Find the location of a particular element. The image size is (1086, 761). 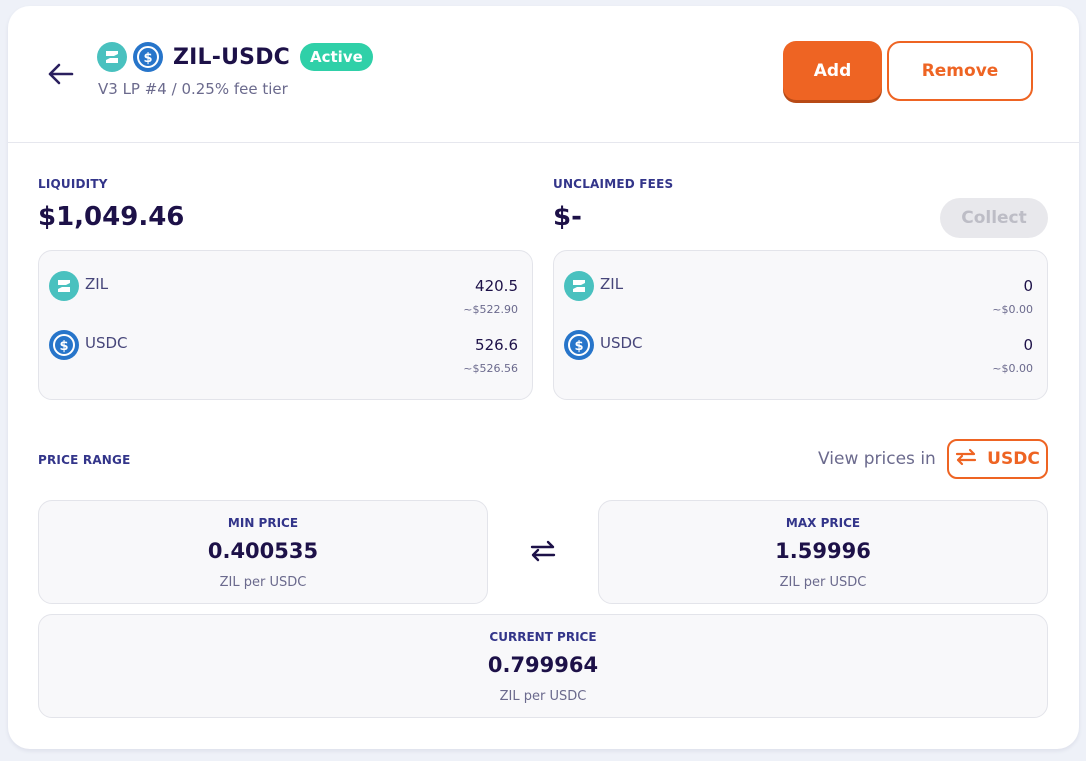

add-button: Add is located at coordinates (832, 70).